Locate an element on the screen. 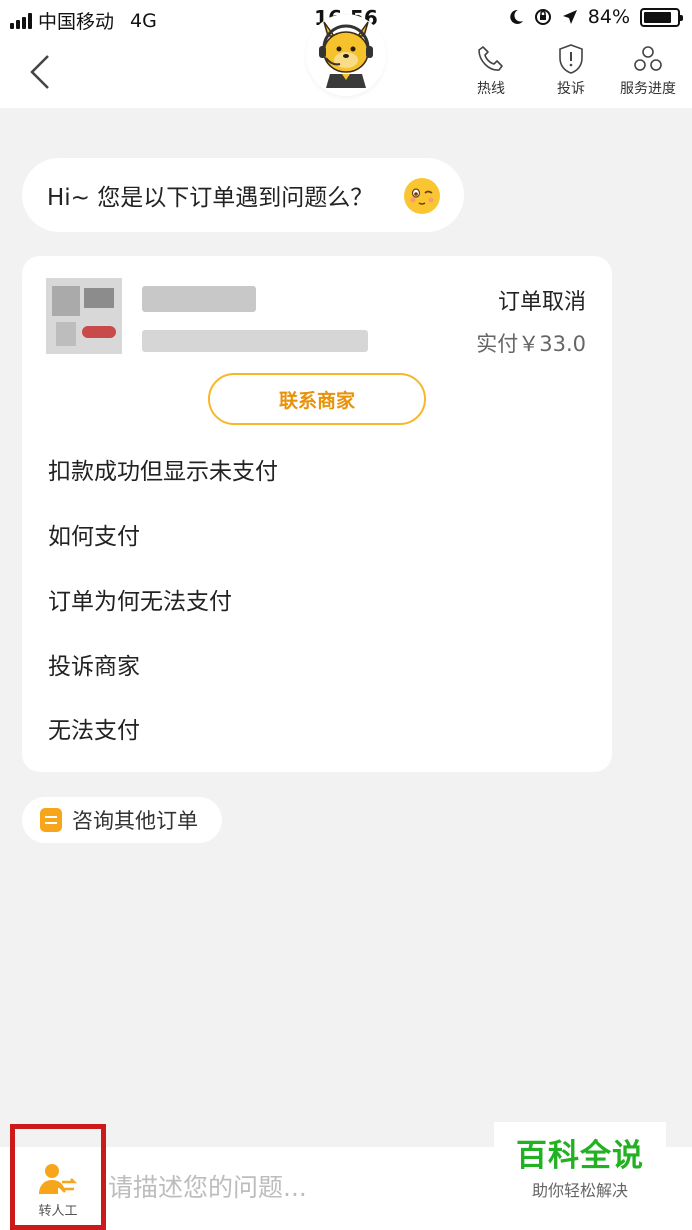 Image resolution: width=692 pixels, height=1230 pixels. faq-item: 扣款成功但显示未支付 is located at coordinates (163, 469).